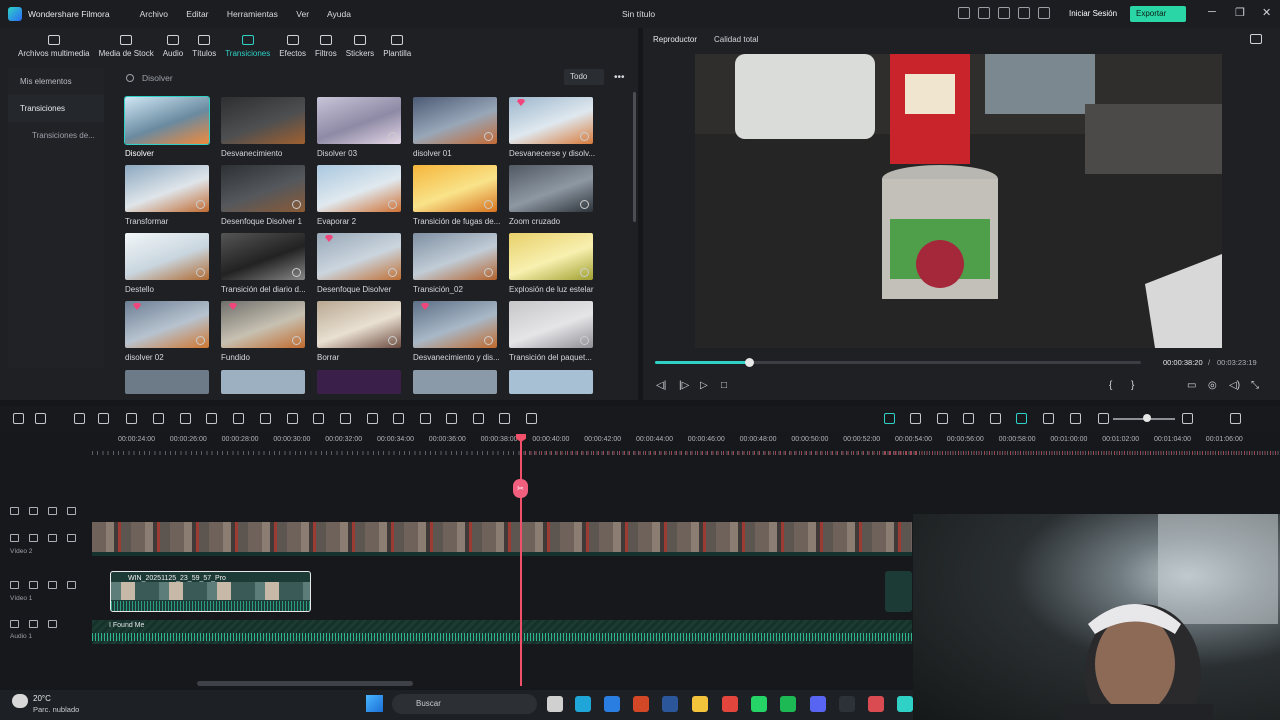  Describe the element at coordinates (204, 46) in the screenshot. I see `tab-titulos: Títulos` at that location.